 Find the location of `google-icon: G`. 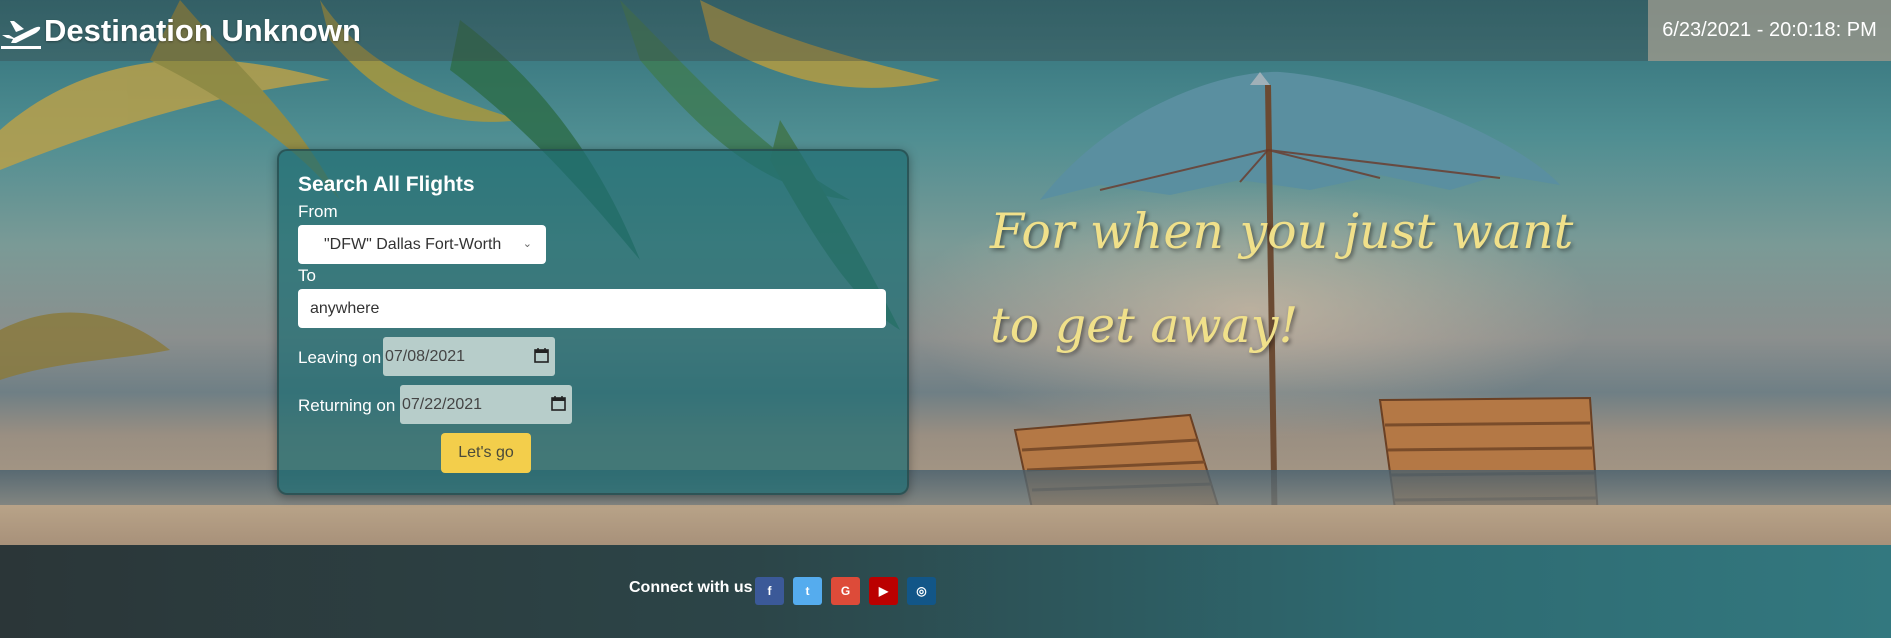

google-icon: G is located at coordinates (845, 591).